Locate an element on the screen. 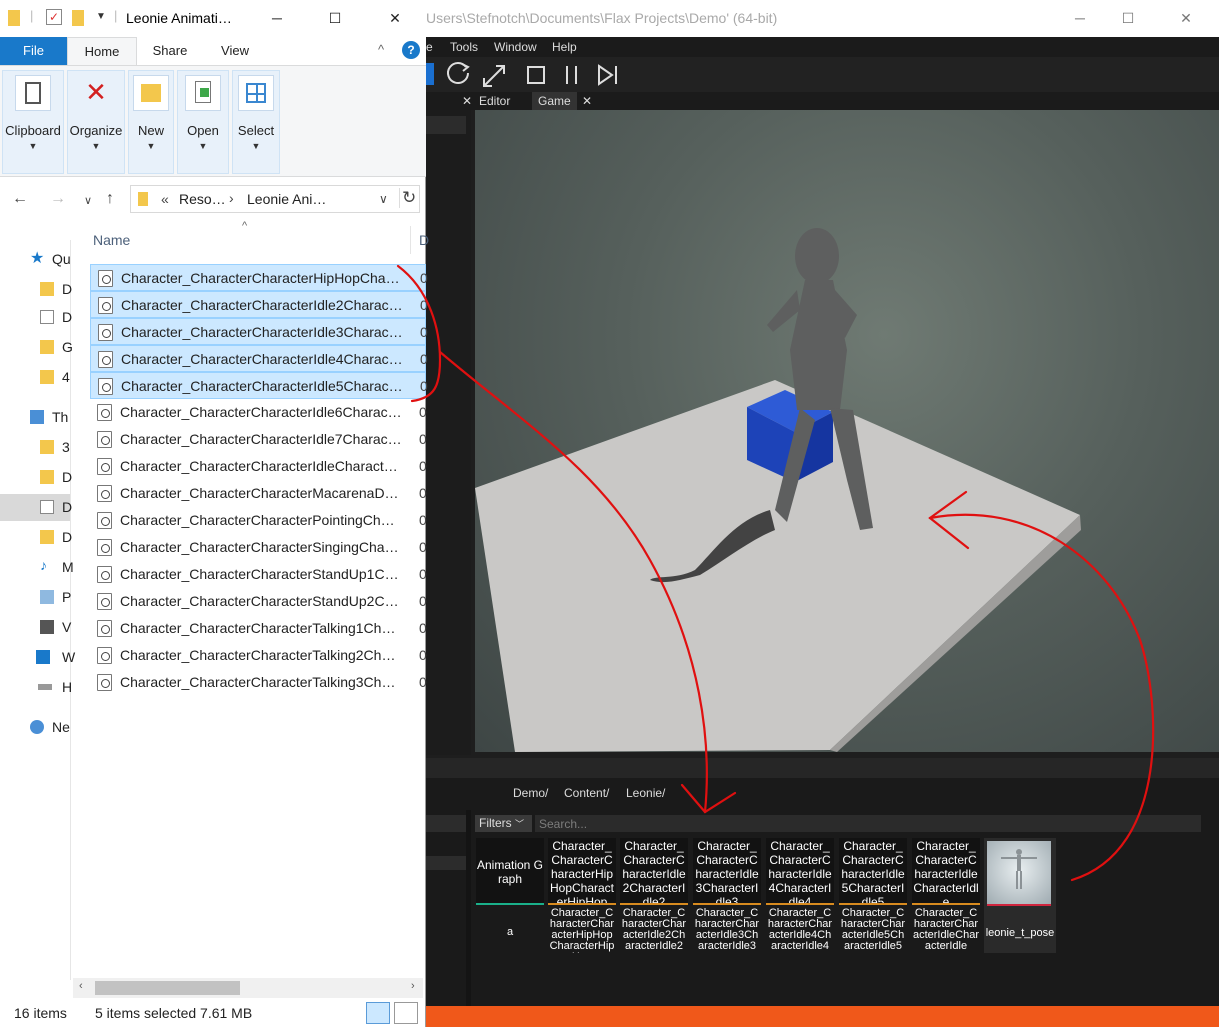 This screenshot has height=1027, width=1219. tab-editor: Editor is located at coordinates (494, 101).